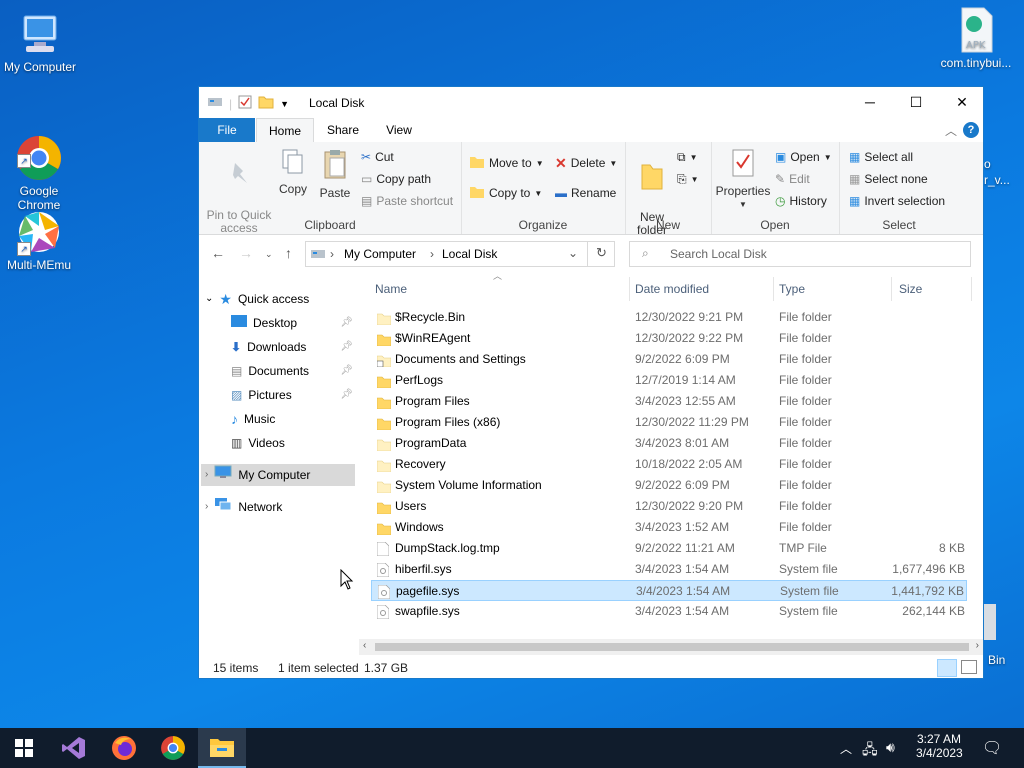  I want to click on nav-item-desktop: Desktop 📌︎, so click(292, 323).